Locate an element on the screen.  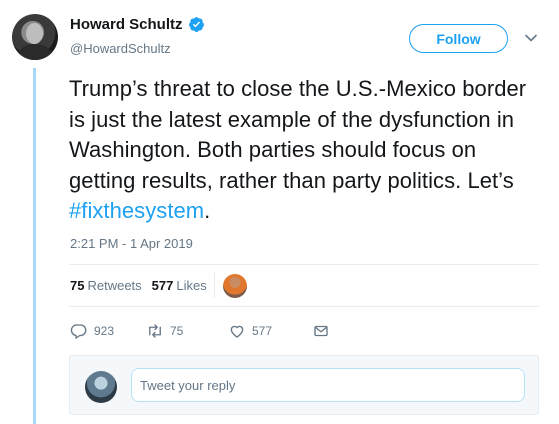
stats-separator is located at coordinates (214, 285).